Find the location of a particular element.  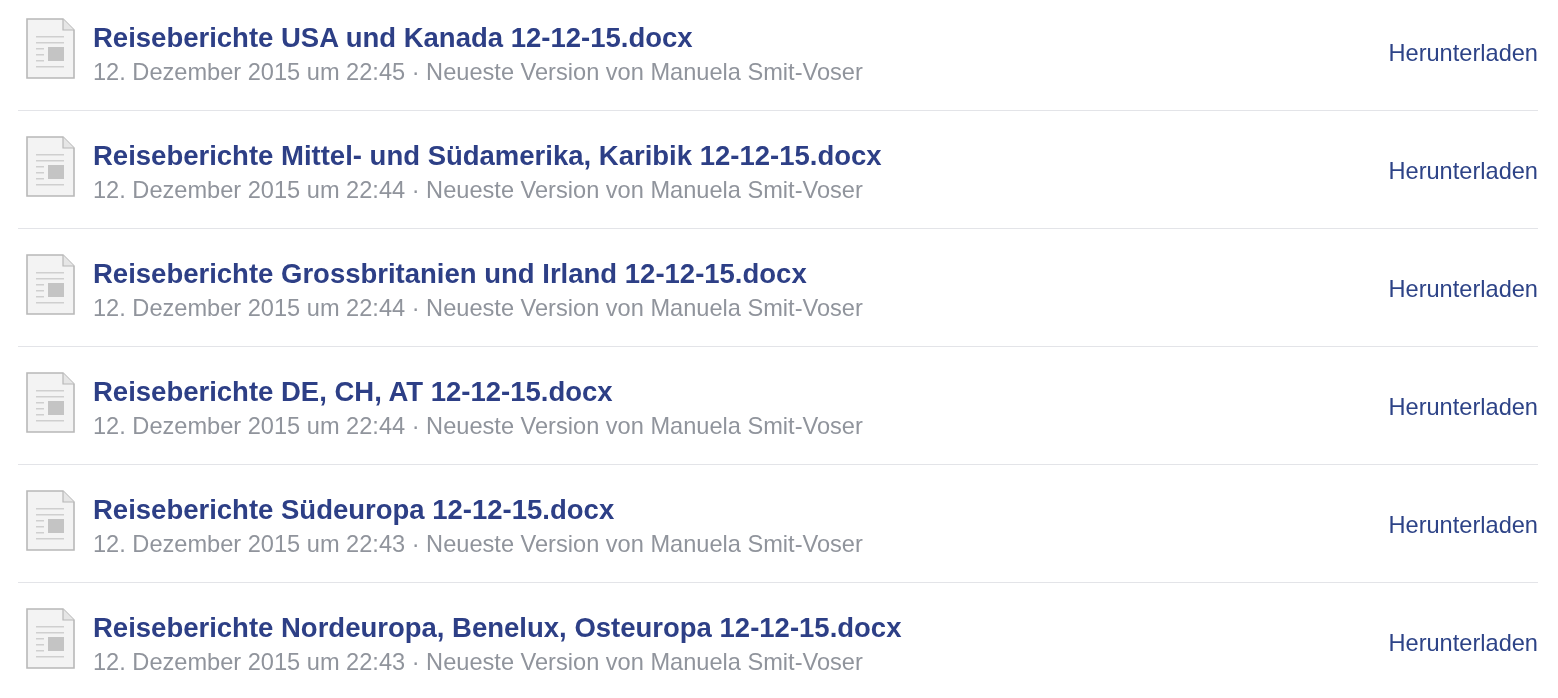

file-name-link: Reiseberichte Grossbritanien und Irland 12-12-15.docx is located at coordinates (450, 274).